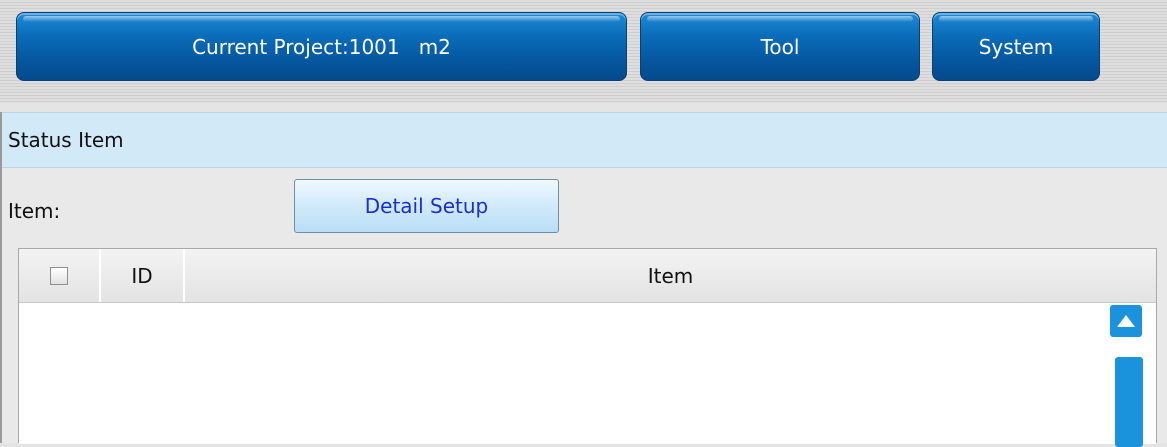 The height and width of the screenshot is (447, 1167). I want to click on column-header-id-label: ID, so click(142, 275).